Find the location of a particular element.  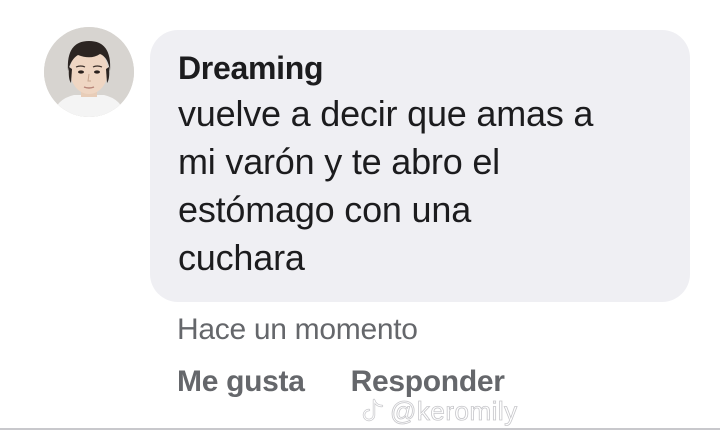

watermark: @keromily is located at coordinates (439, 411).